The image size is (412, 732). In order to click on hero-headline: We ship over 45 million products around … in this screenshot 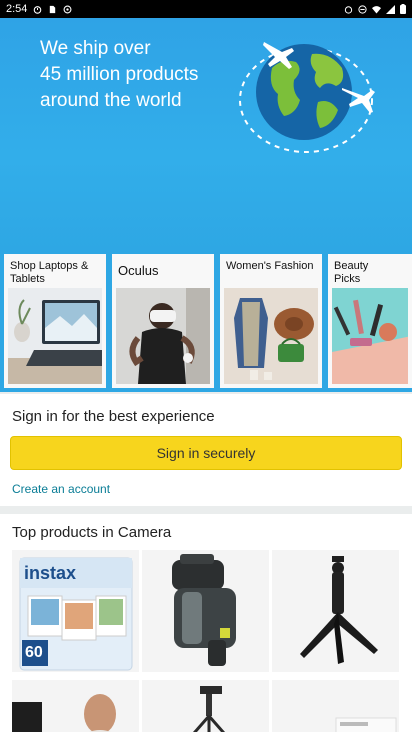, I will do `click(119, 75)`.